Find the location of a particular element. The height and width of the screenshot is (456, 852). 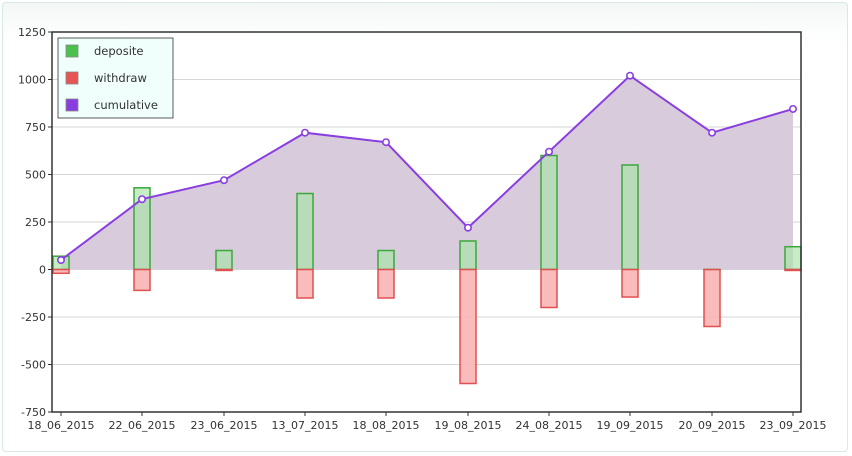

legend-swatch-withdraw is located at coordinates (72, 78).